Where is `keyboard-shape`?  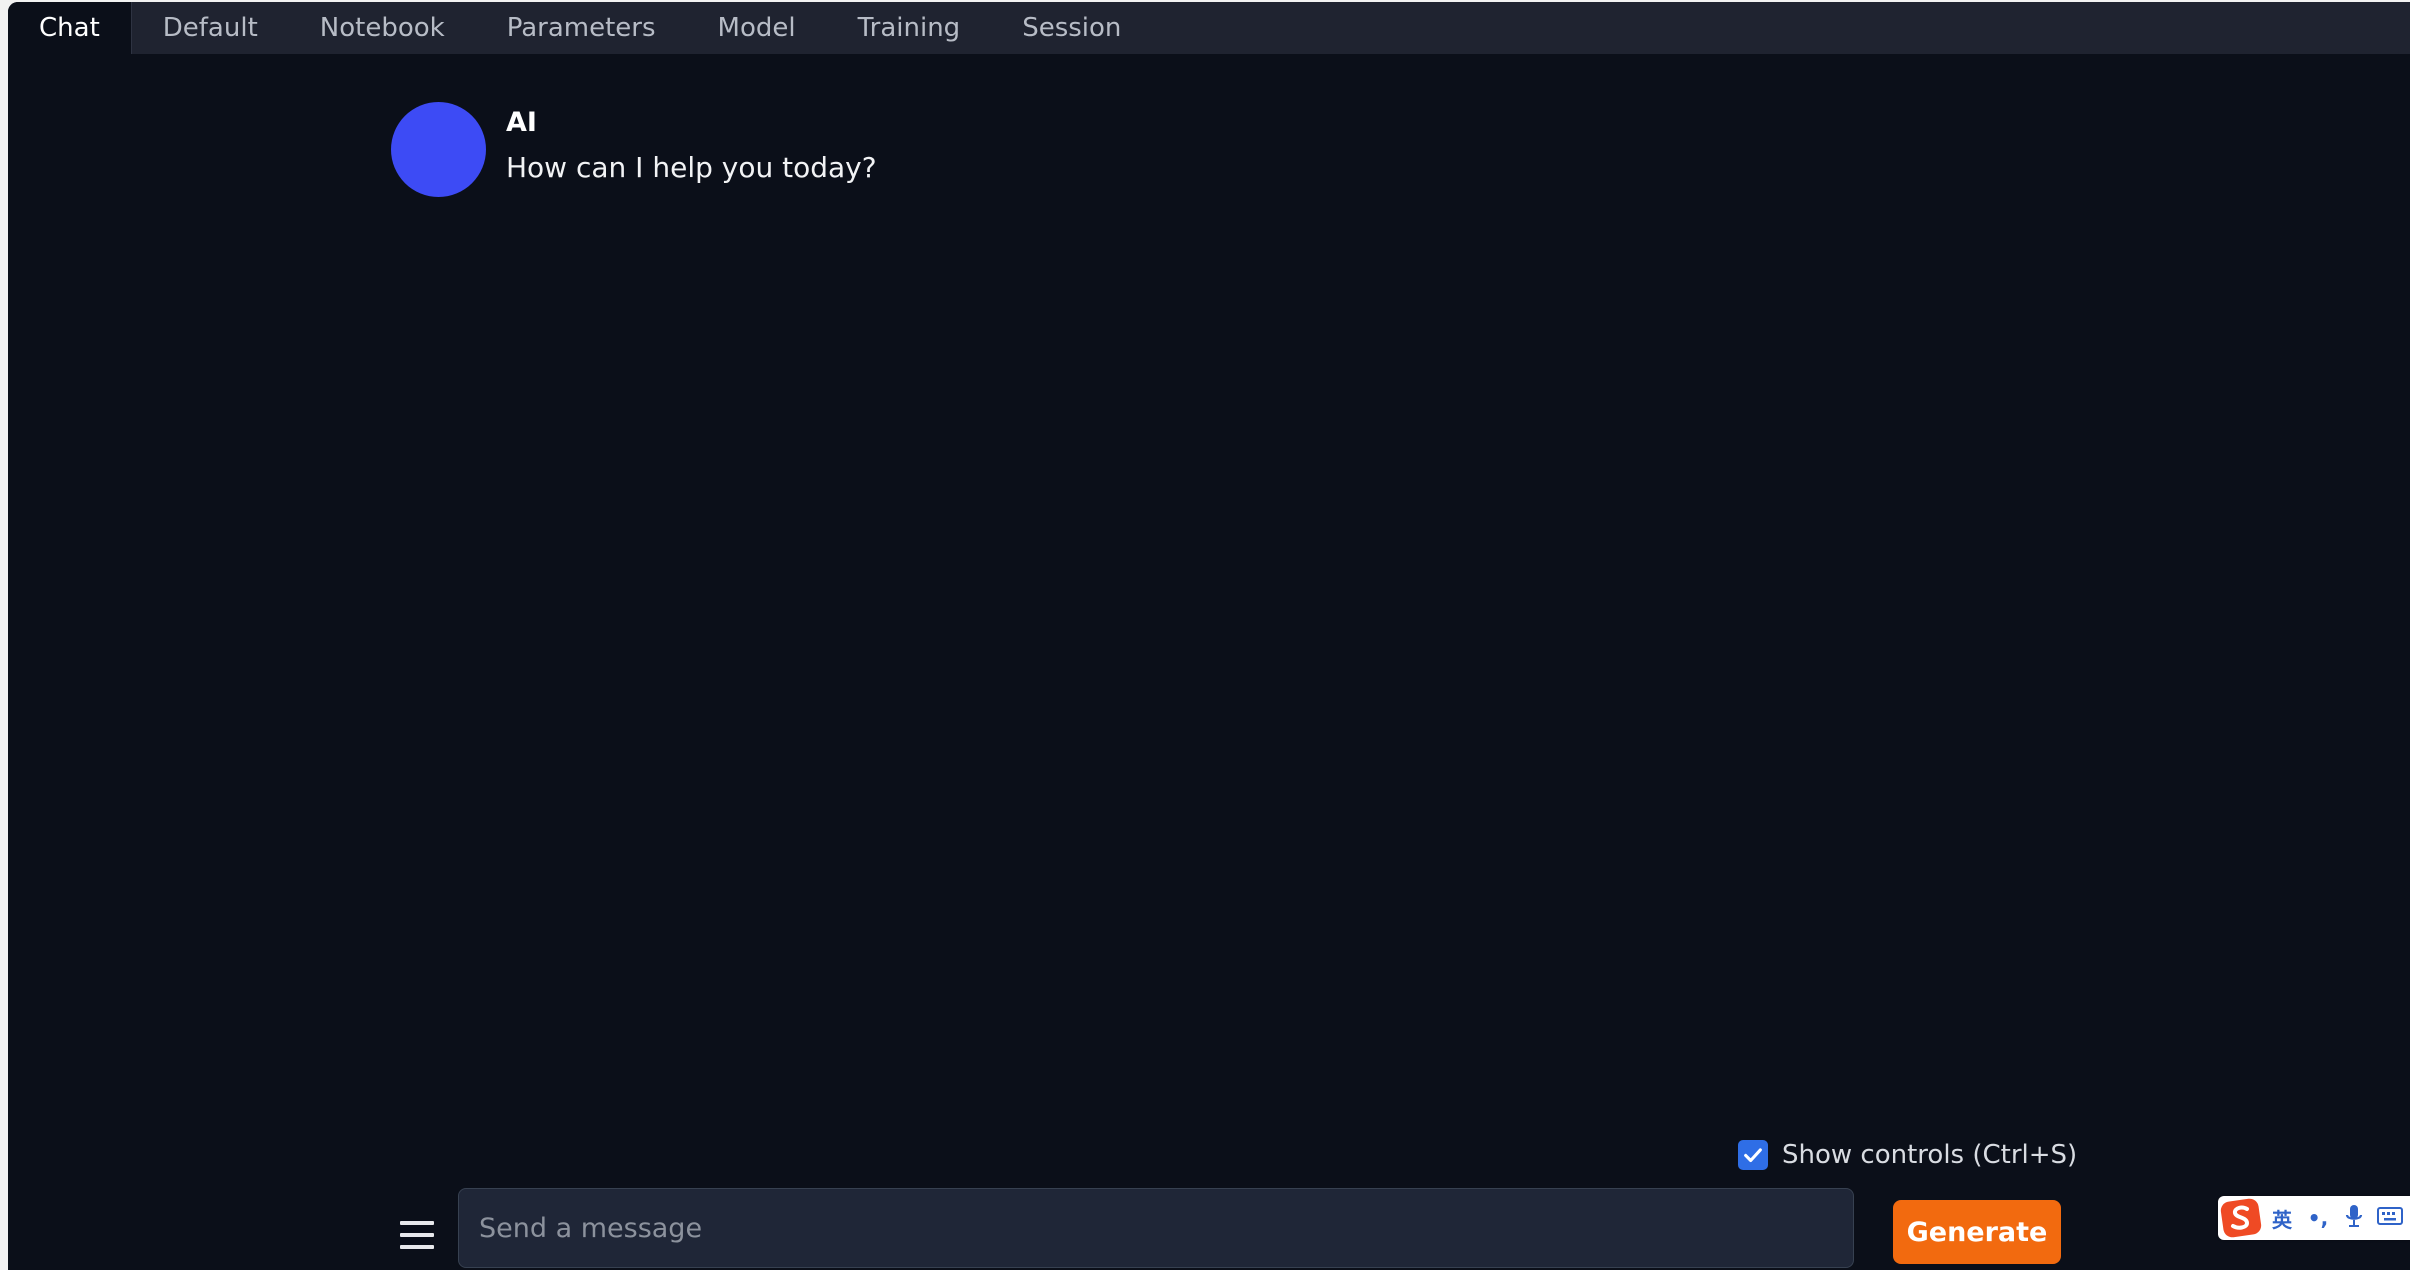 keyboard-shape is located at coordinates (2390, 1215).